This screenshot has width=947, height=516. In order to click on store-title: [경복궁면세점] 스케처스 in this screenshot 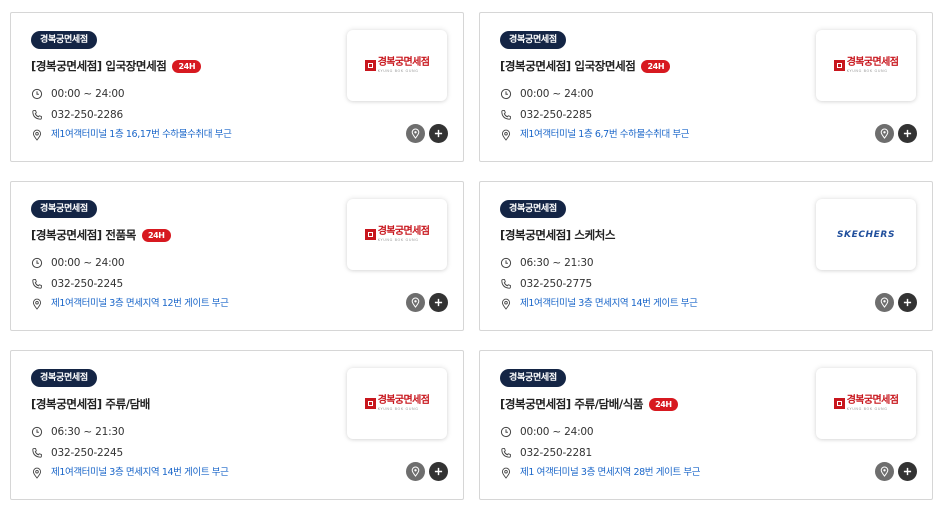, I will do `click(558, 235)`.